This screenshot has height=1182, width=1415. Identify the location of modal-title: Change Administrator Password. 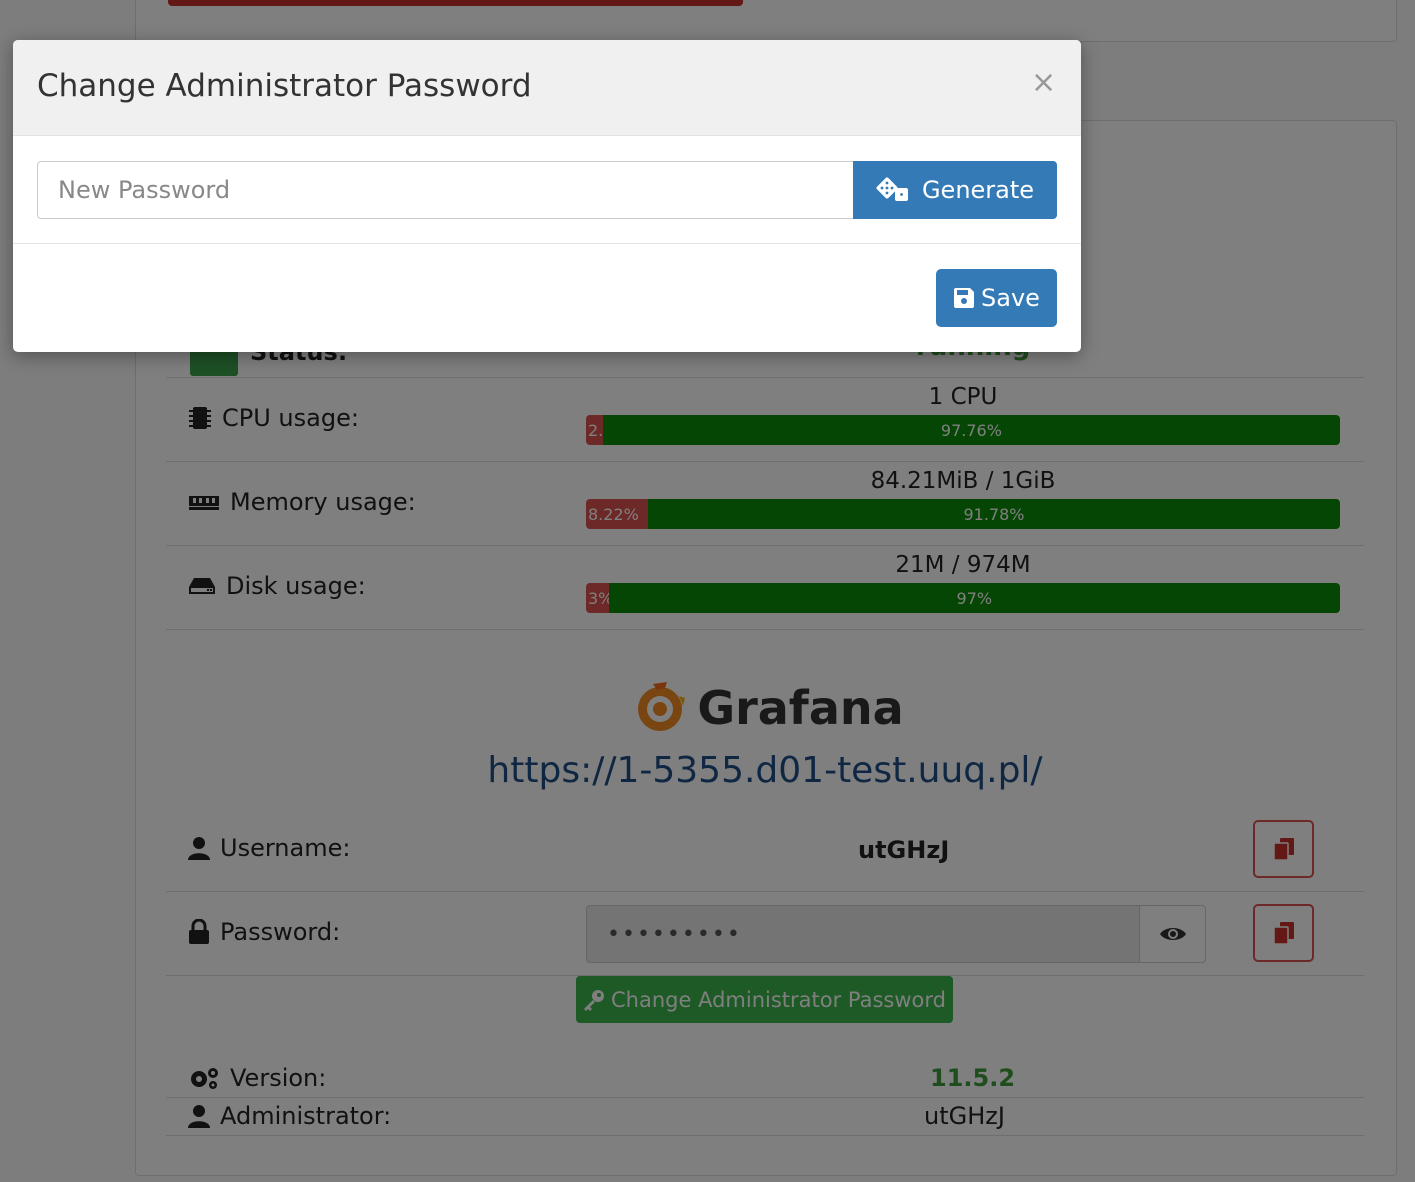
(284, 86).